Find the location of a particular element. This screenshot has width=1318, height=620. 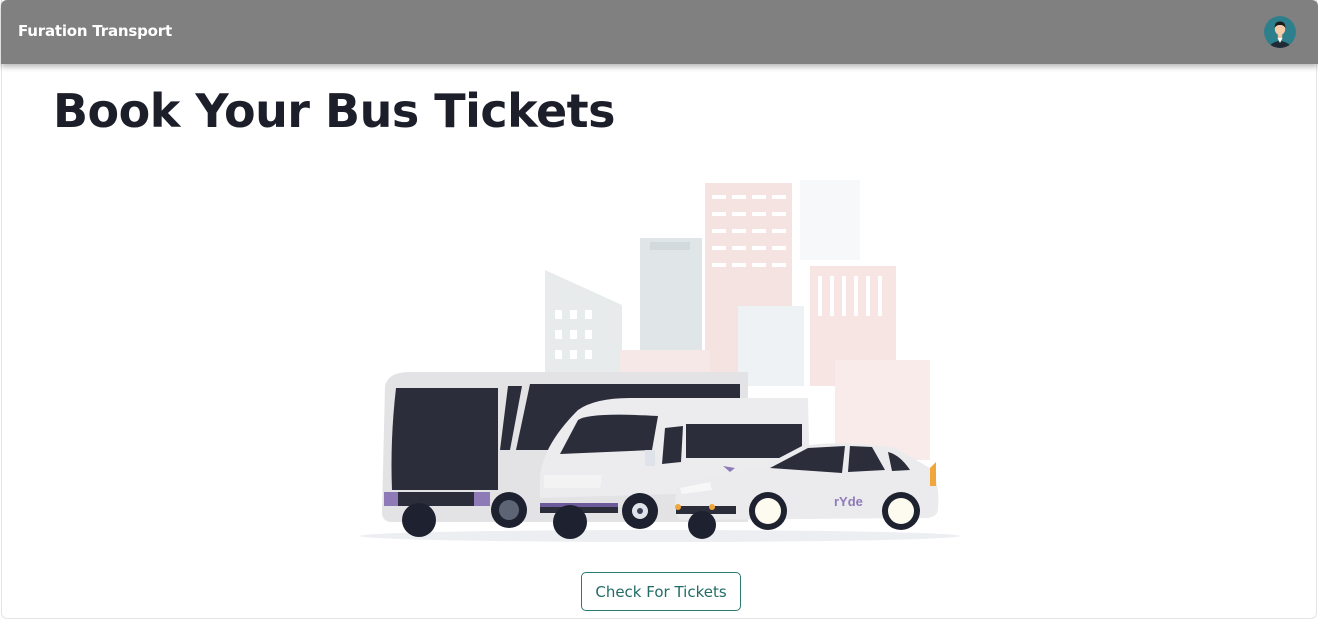

check-tickets-button: Check For Tickets is located at coordinates (661, 591).